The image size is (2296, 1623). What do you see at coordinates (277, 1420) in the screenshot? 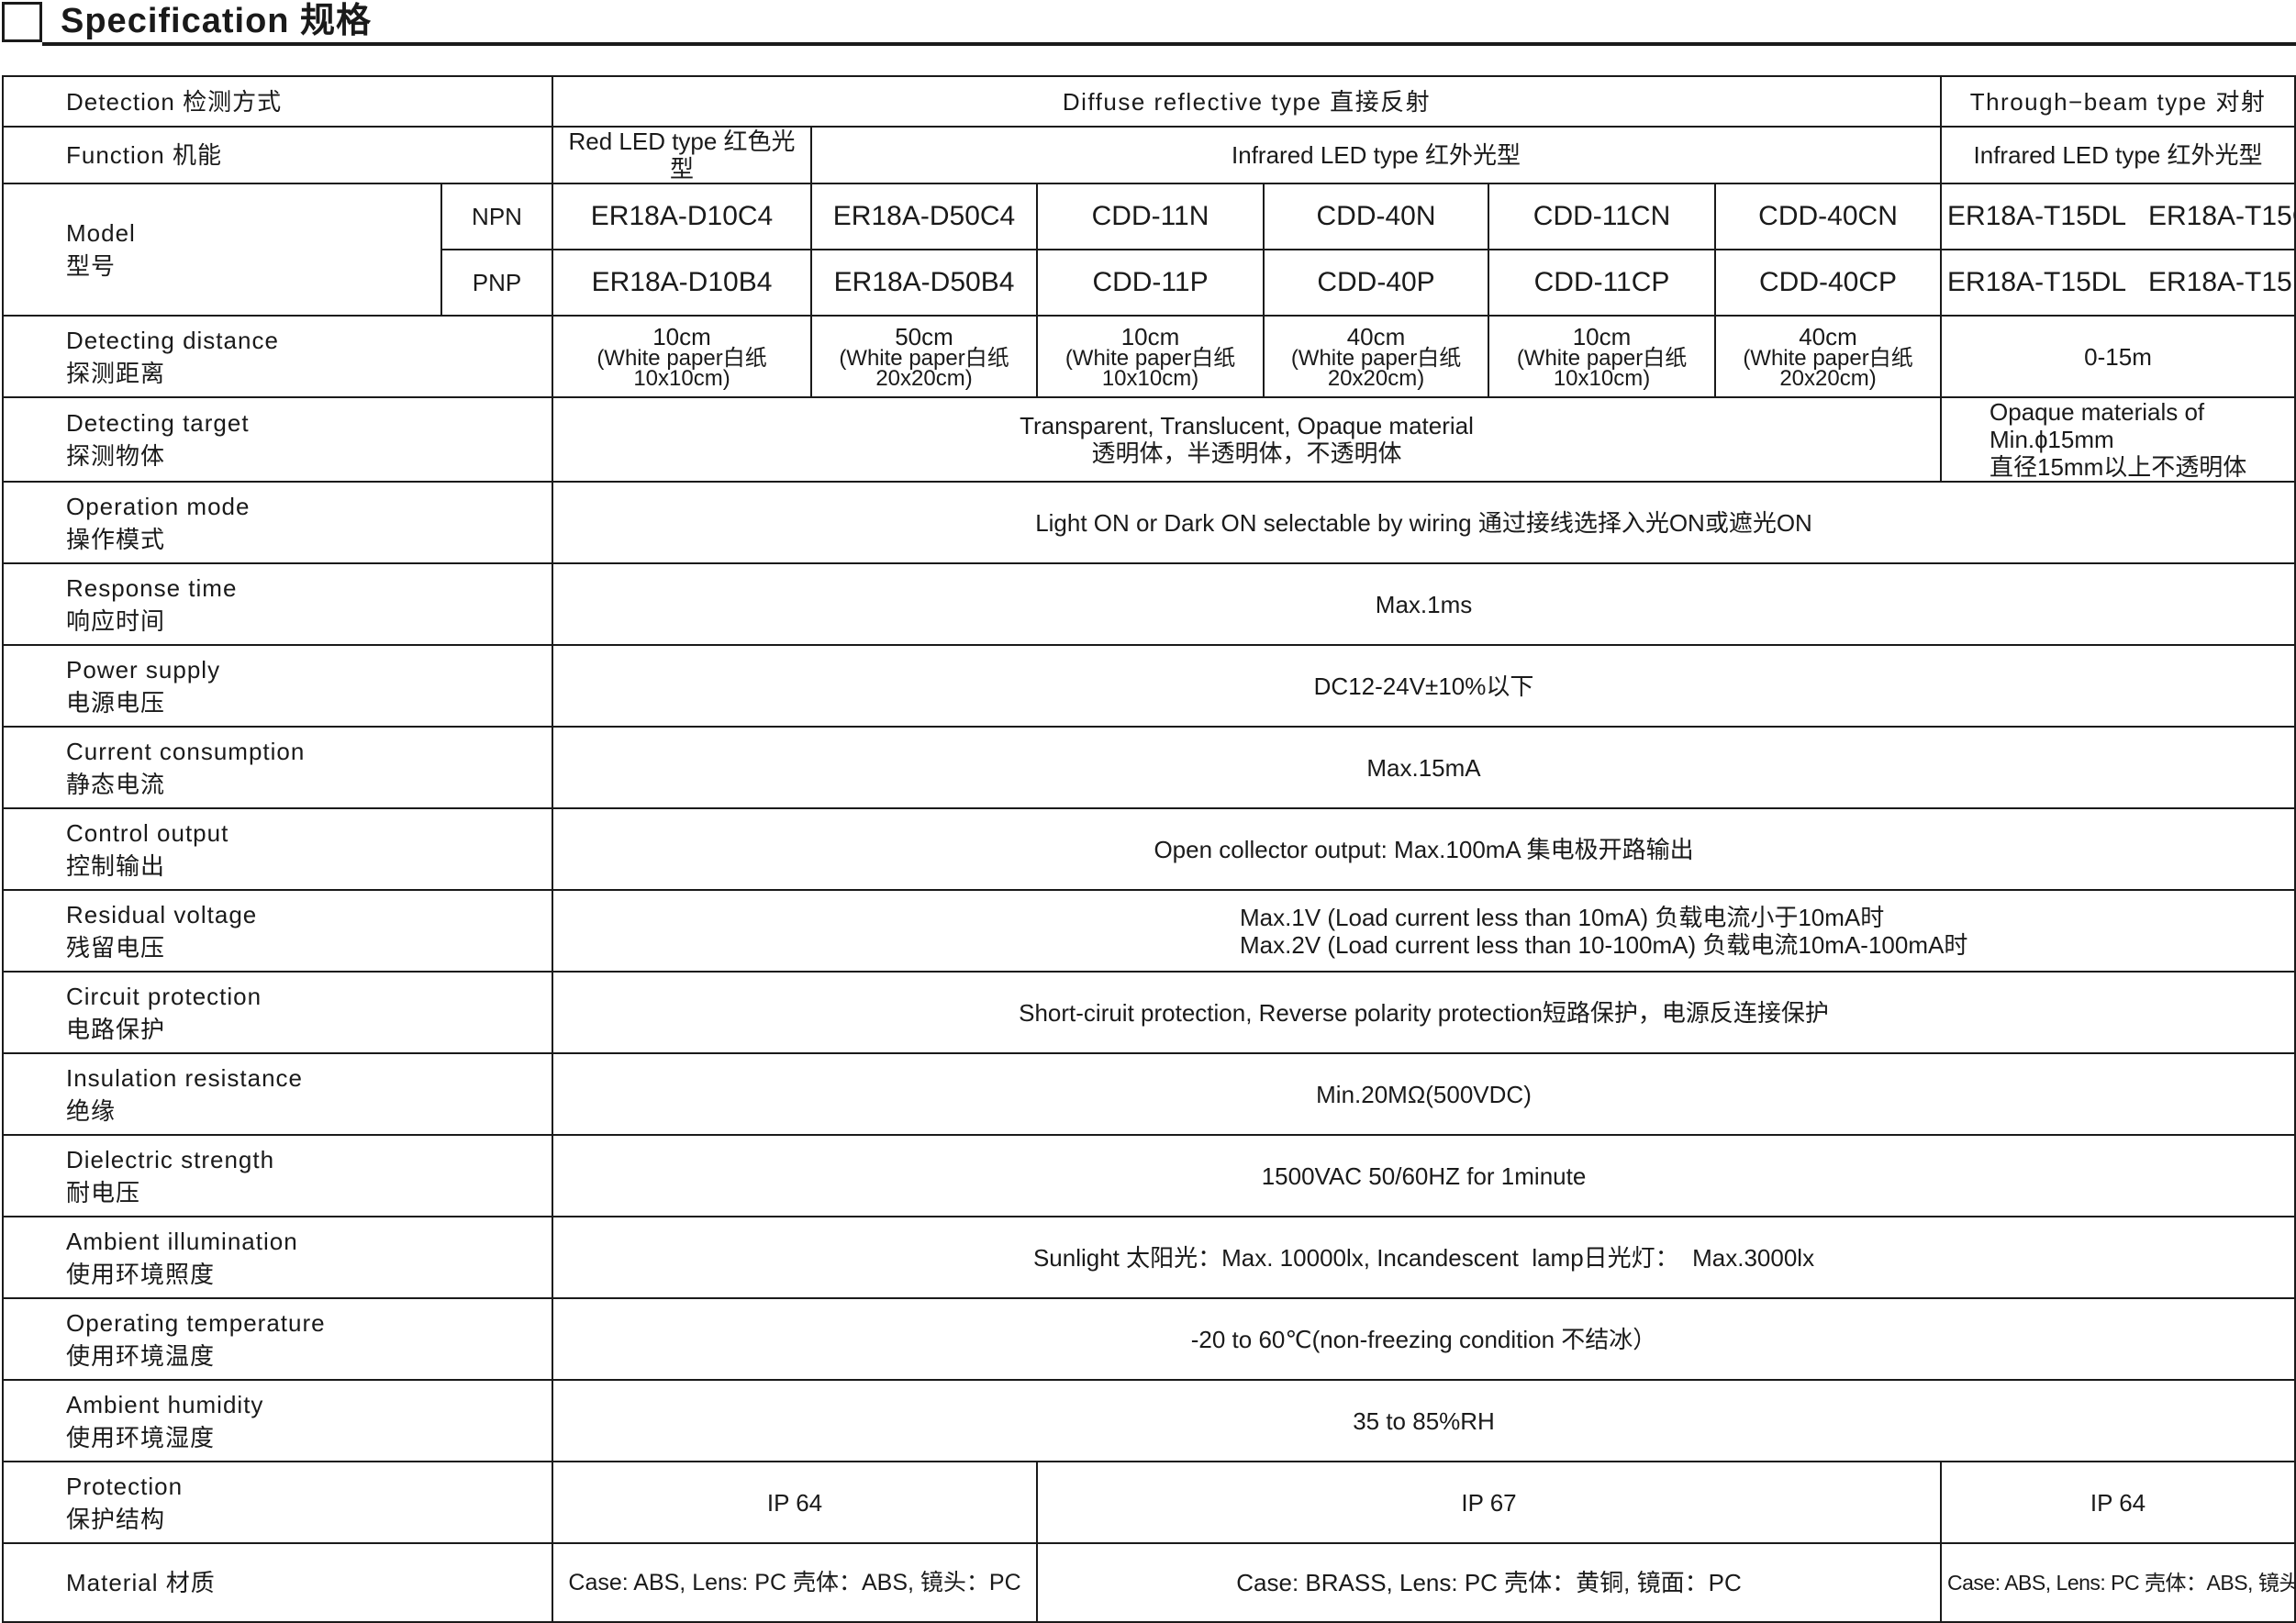
I see `humidity-label: Ambient humidity 使用环境湿度` at bounding box center [277, 1420].